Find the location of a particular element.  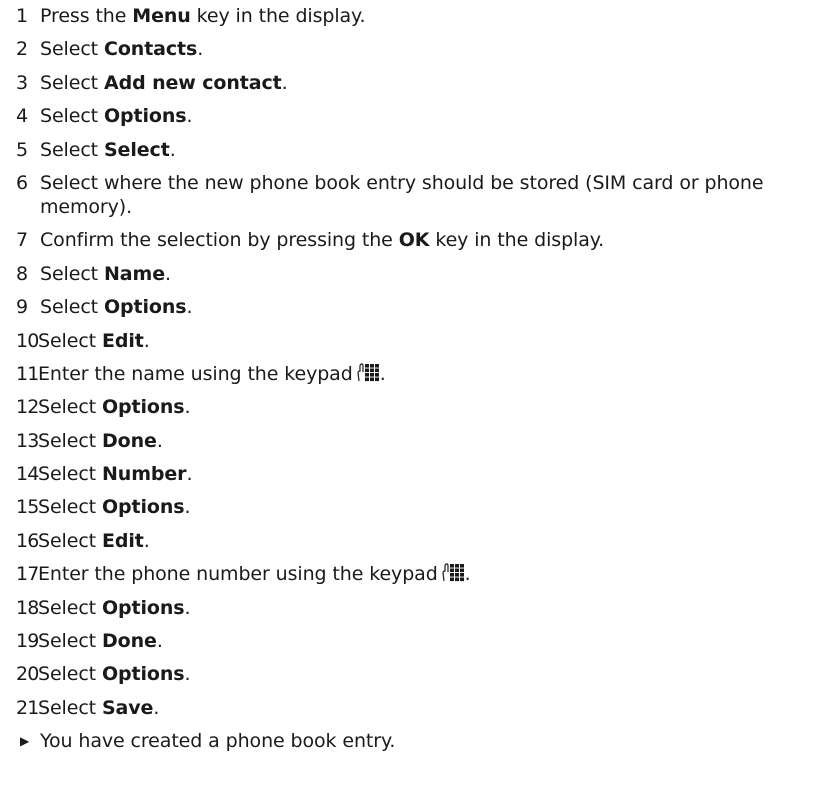

step-item: 8 Select Name. is located at coordinates (415, 274).